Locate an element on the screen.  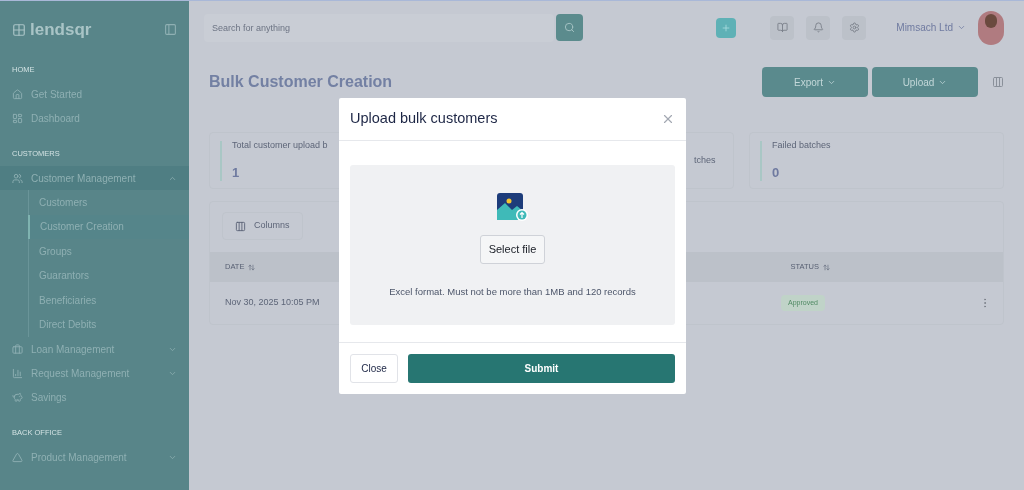
layout-icon is located at coordinates (998, 82).